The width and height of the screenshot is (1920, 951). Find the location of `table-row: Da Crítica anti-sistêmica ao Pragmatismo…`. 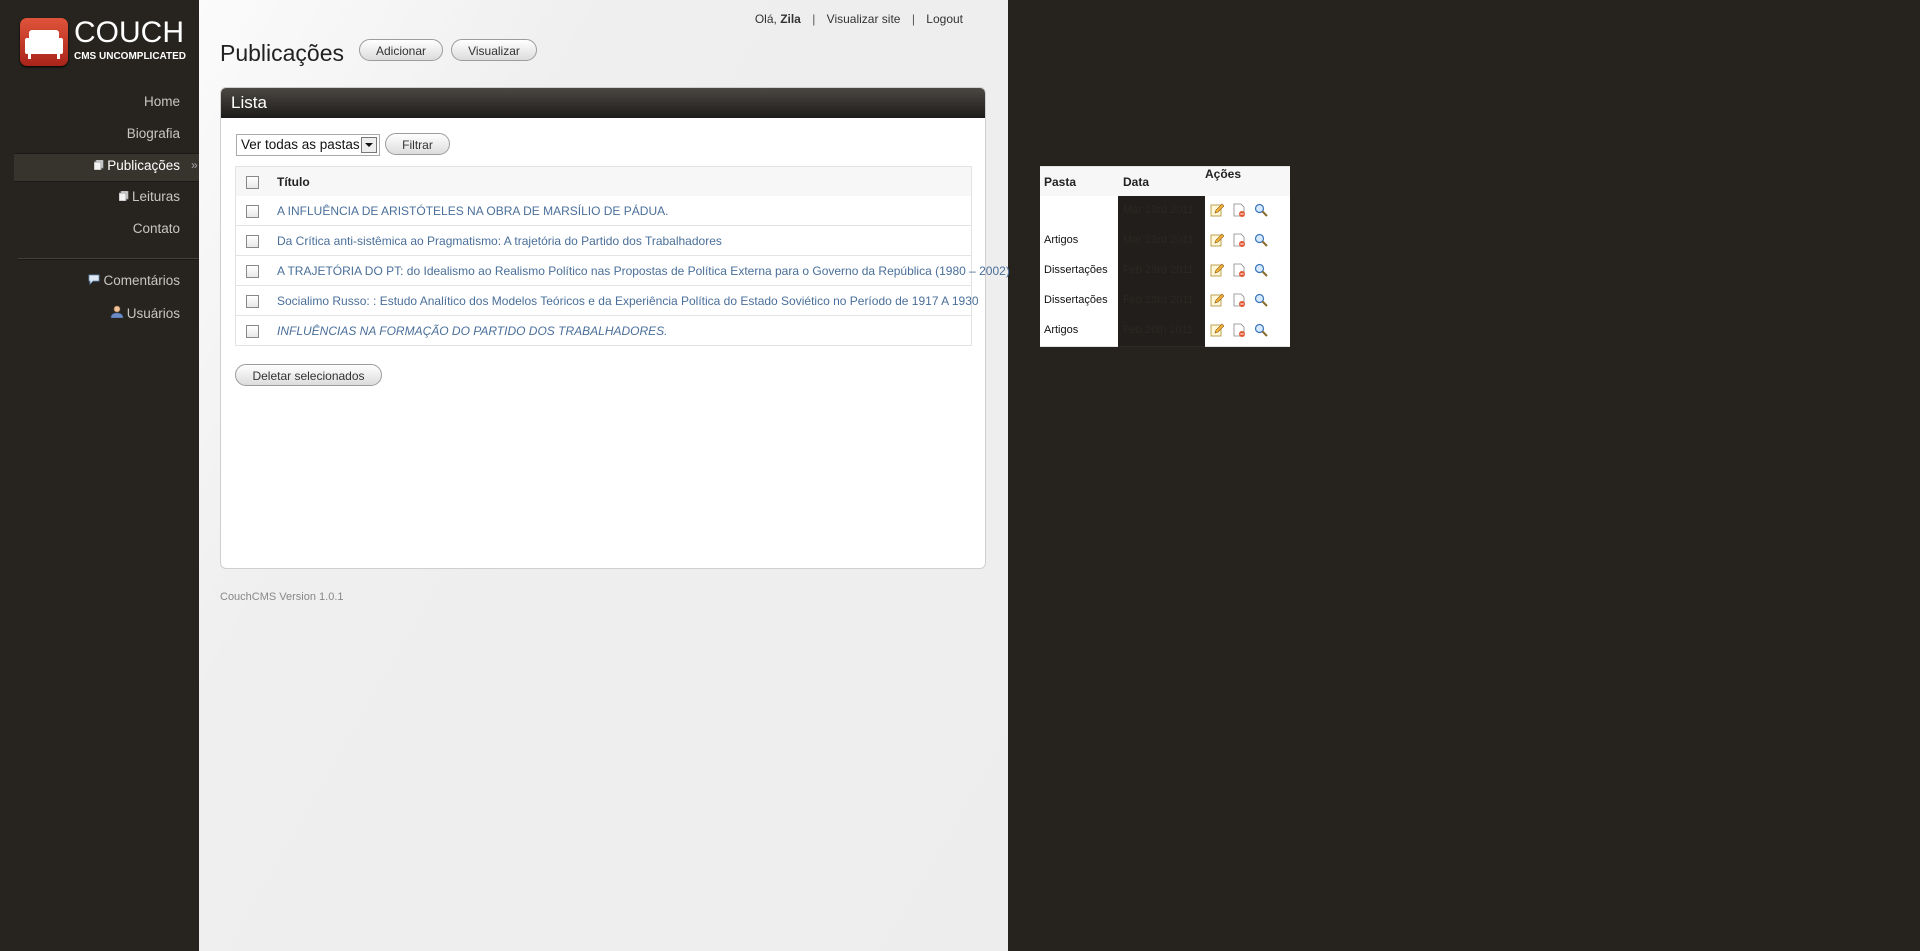

table-row: Da Crítica anti-sistêmica ao Pragmatismo… is located at coordinates (762, 241).